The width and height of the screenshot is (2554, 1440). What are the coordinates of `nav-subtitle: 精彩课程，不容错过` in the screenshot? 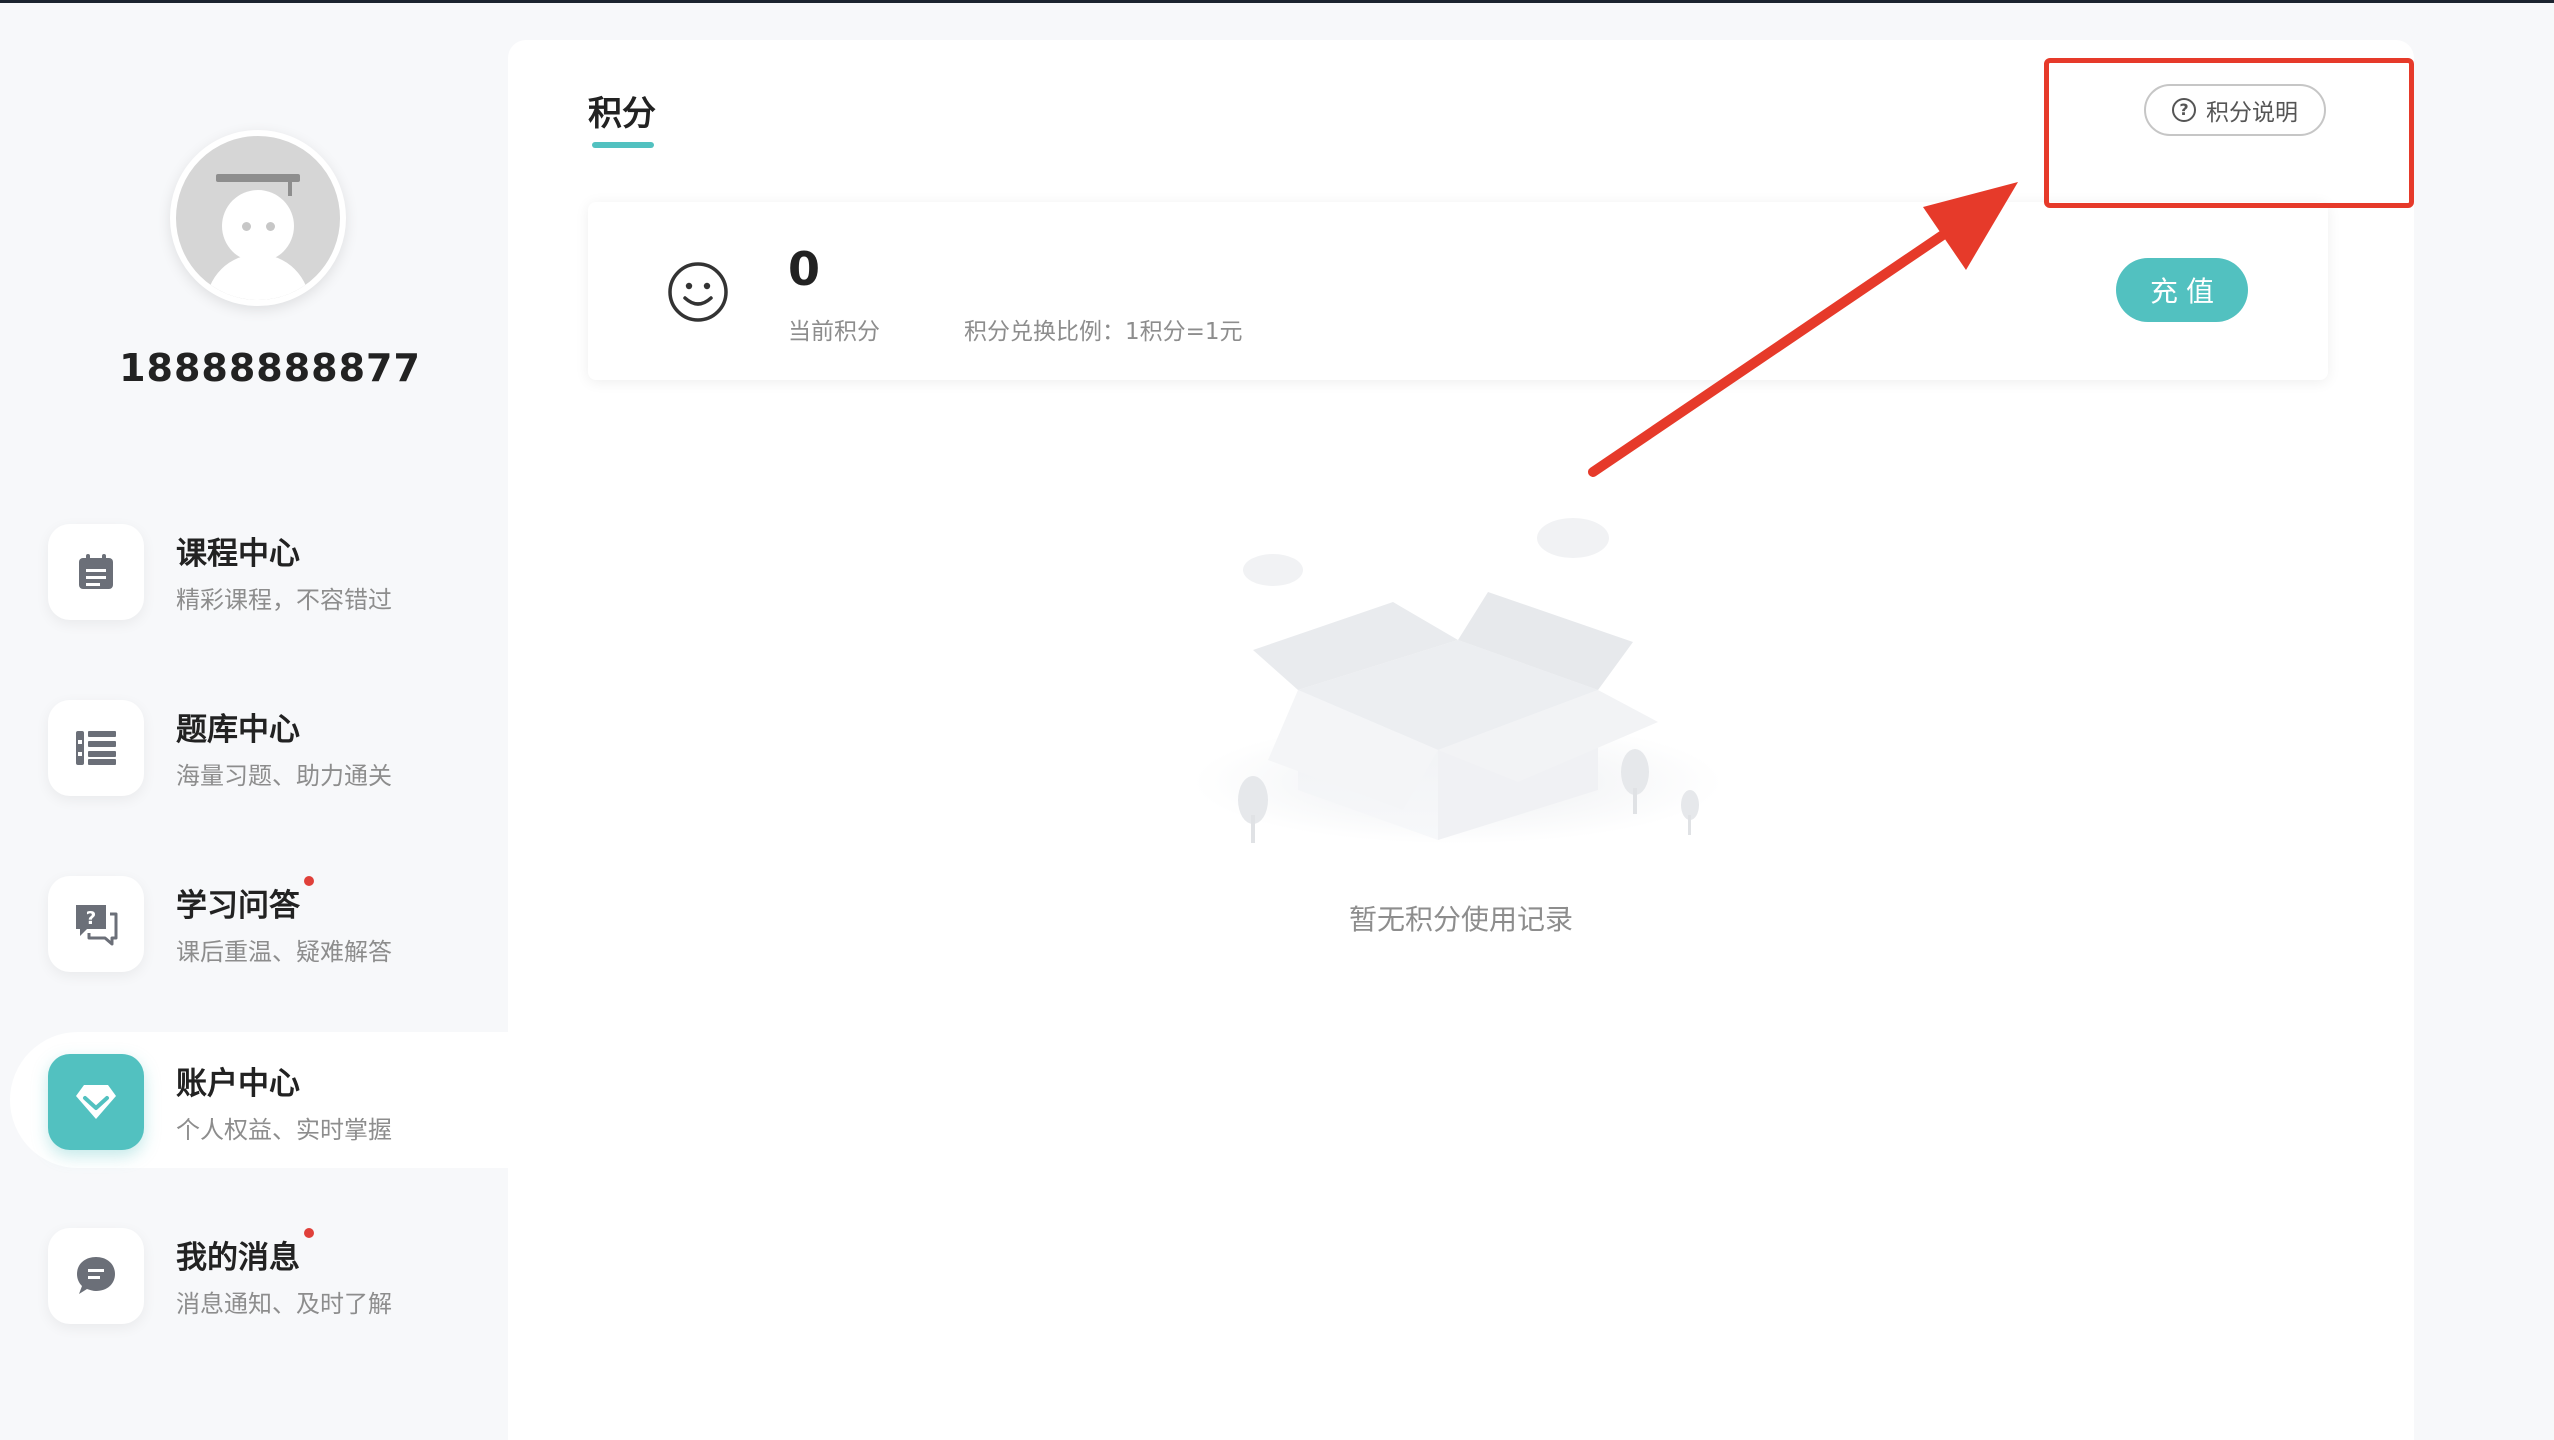 It's located at (284, 600).